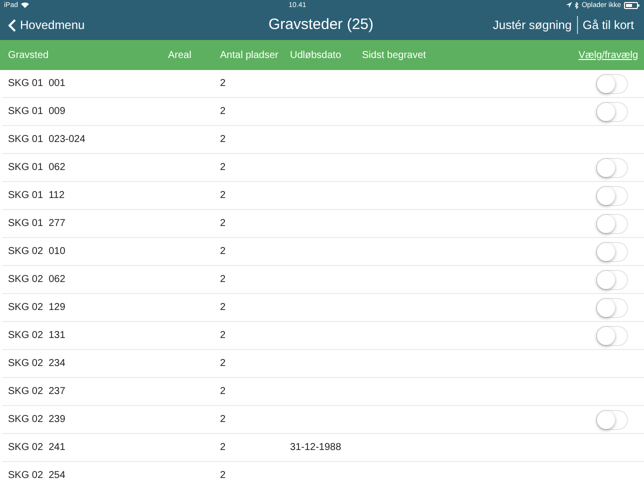  What do you see at coordinates (25, 5) in the screenshot?
I see `wifi-icon` at bounding box center [25, 5].